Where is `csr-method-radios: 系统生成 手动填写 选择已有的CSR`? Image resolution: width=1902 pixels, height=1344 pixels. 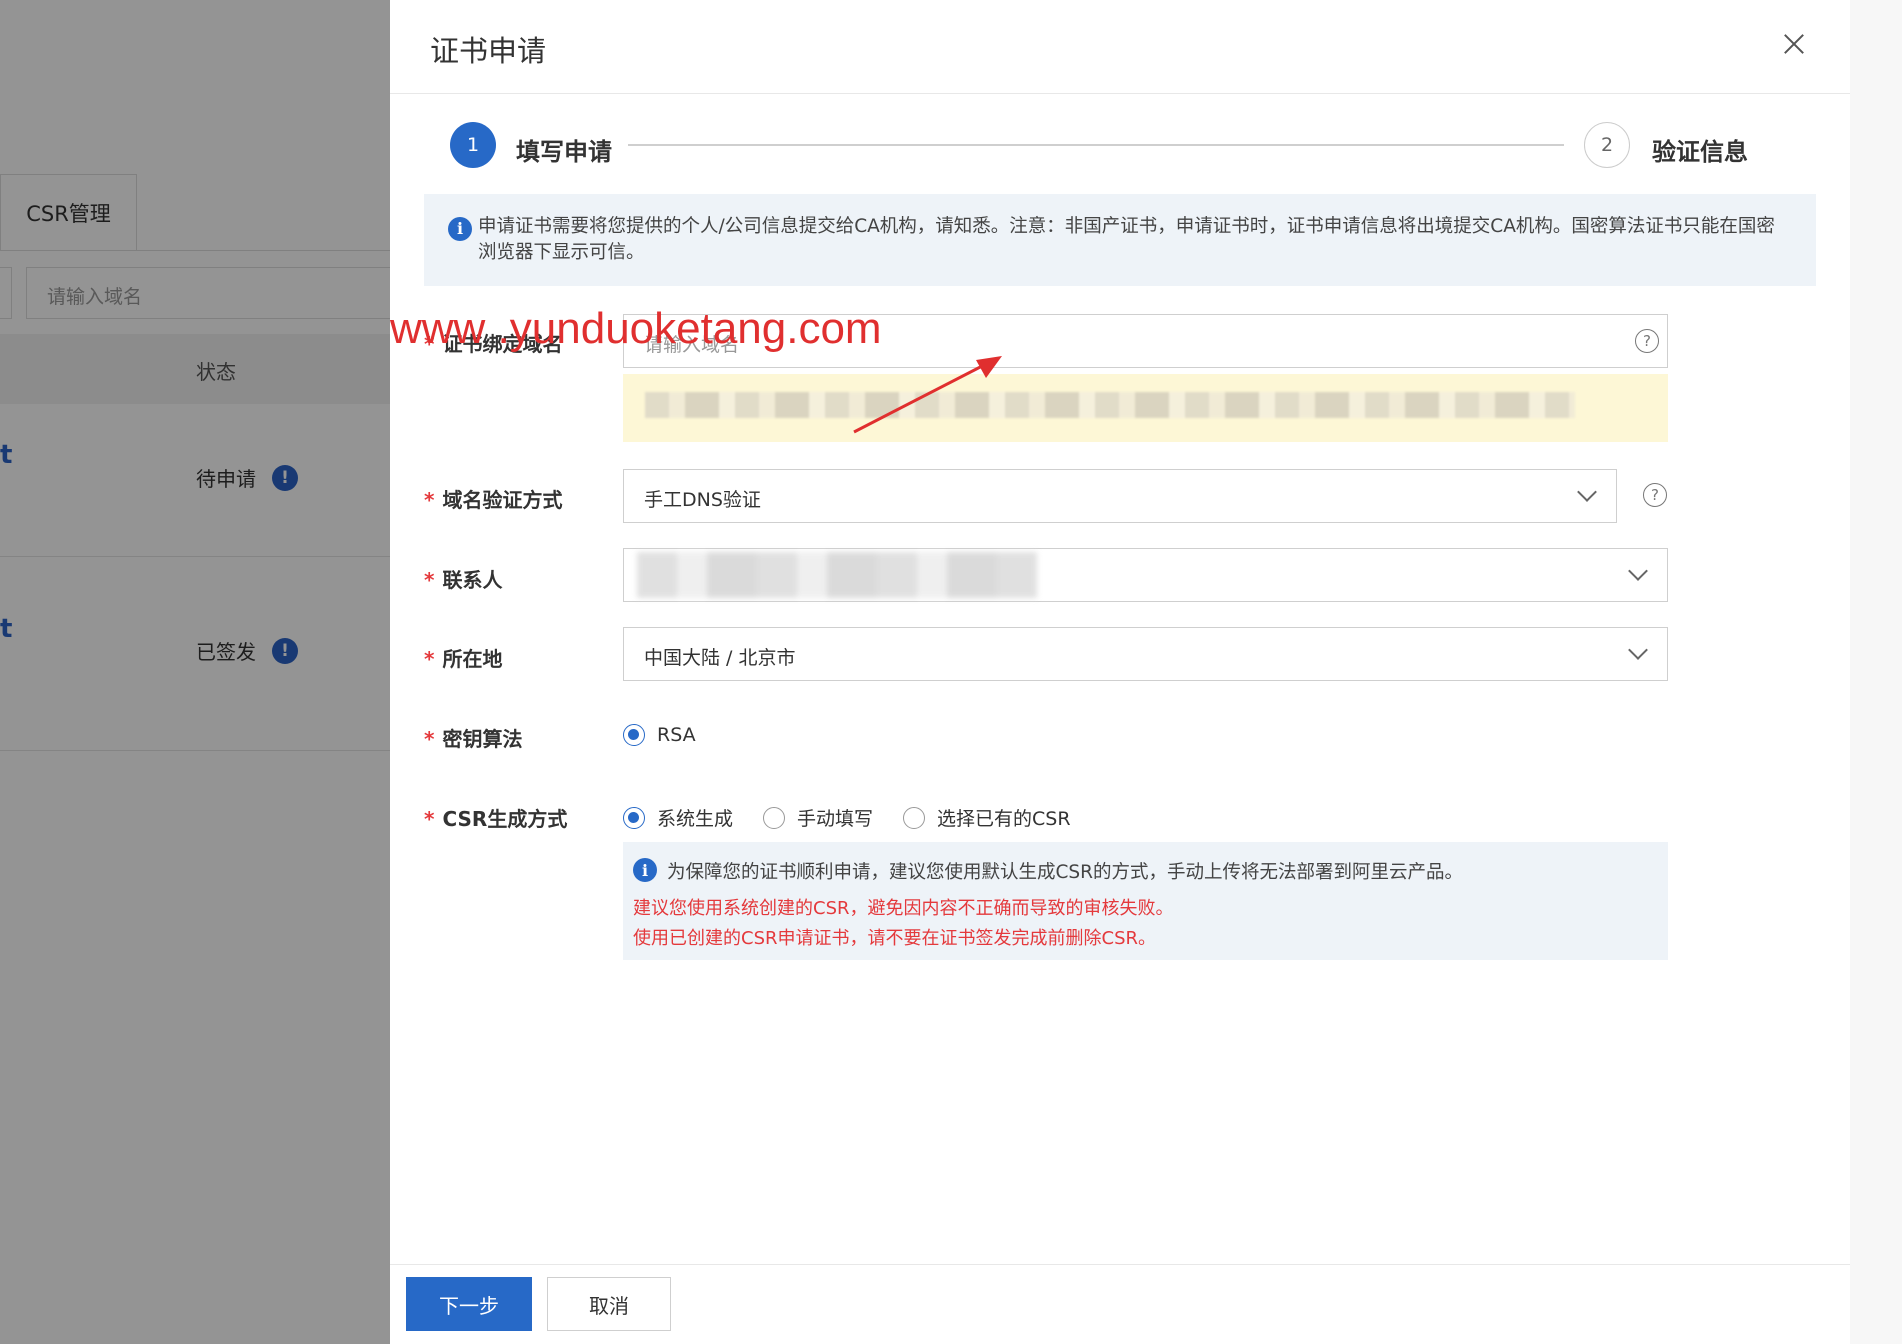 csr-method-radios: 系统生成 手动填写 选择已有的CSR is located at coordinates (847, 817).